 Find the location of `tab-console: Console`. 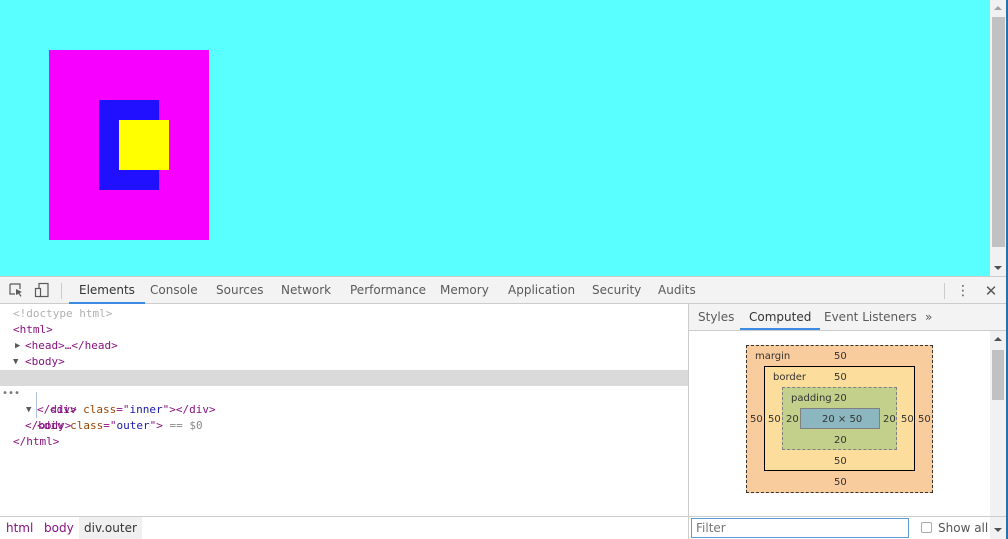

tab-console: Console is located at coordinates (174, 290).